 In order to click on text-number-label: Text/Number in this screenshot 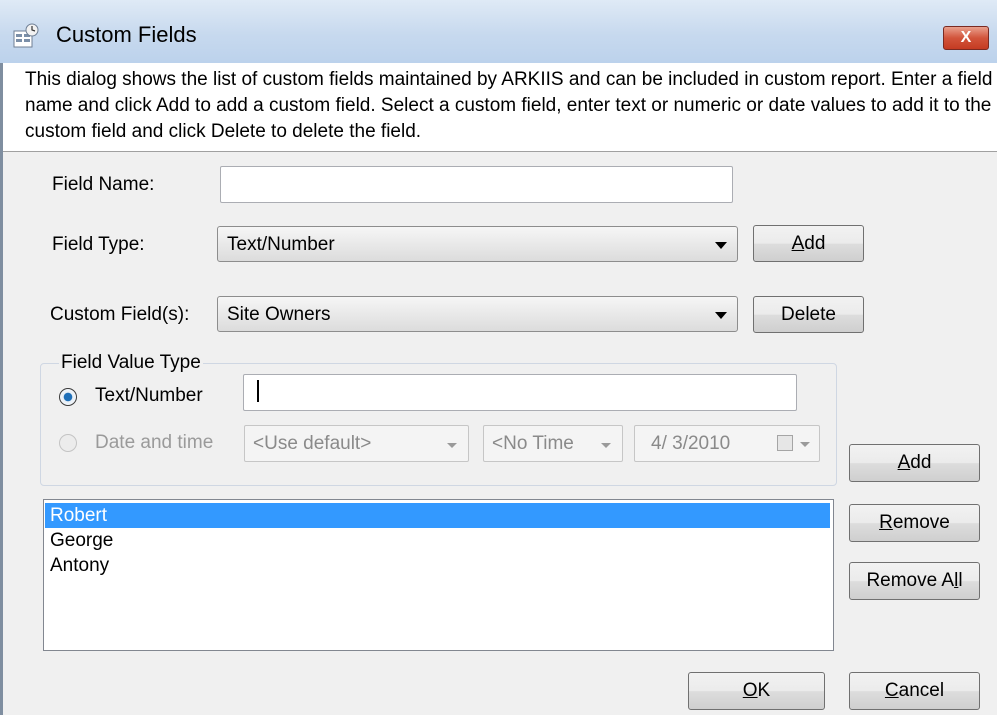, I will do `click(149, 395)`.